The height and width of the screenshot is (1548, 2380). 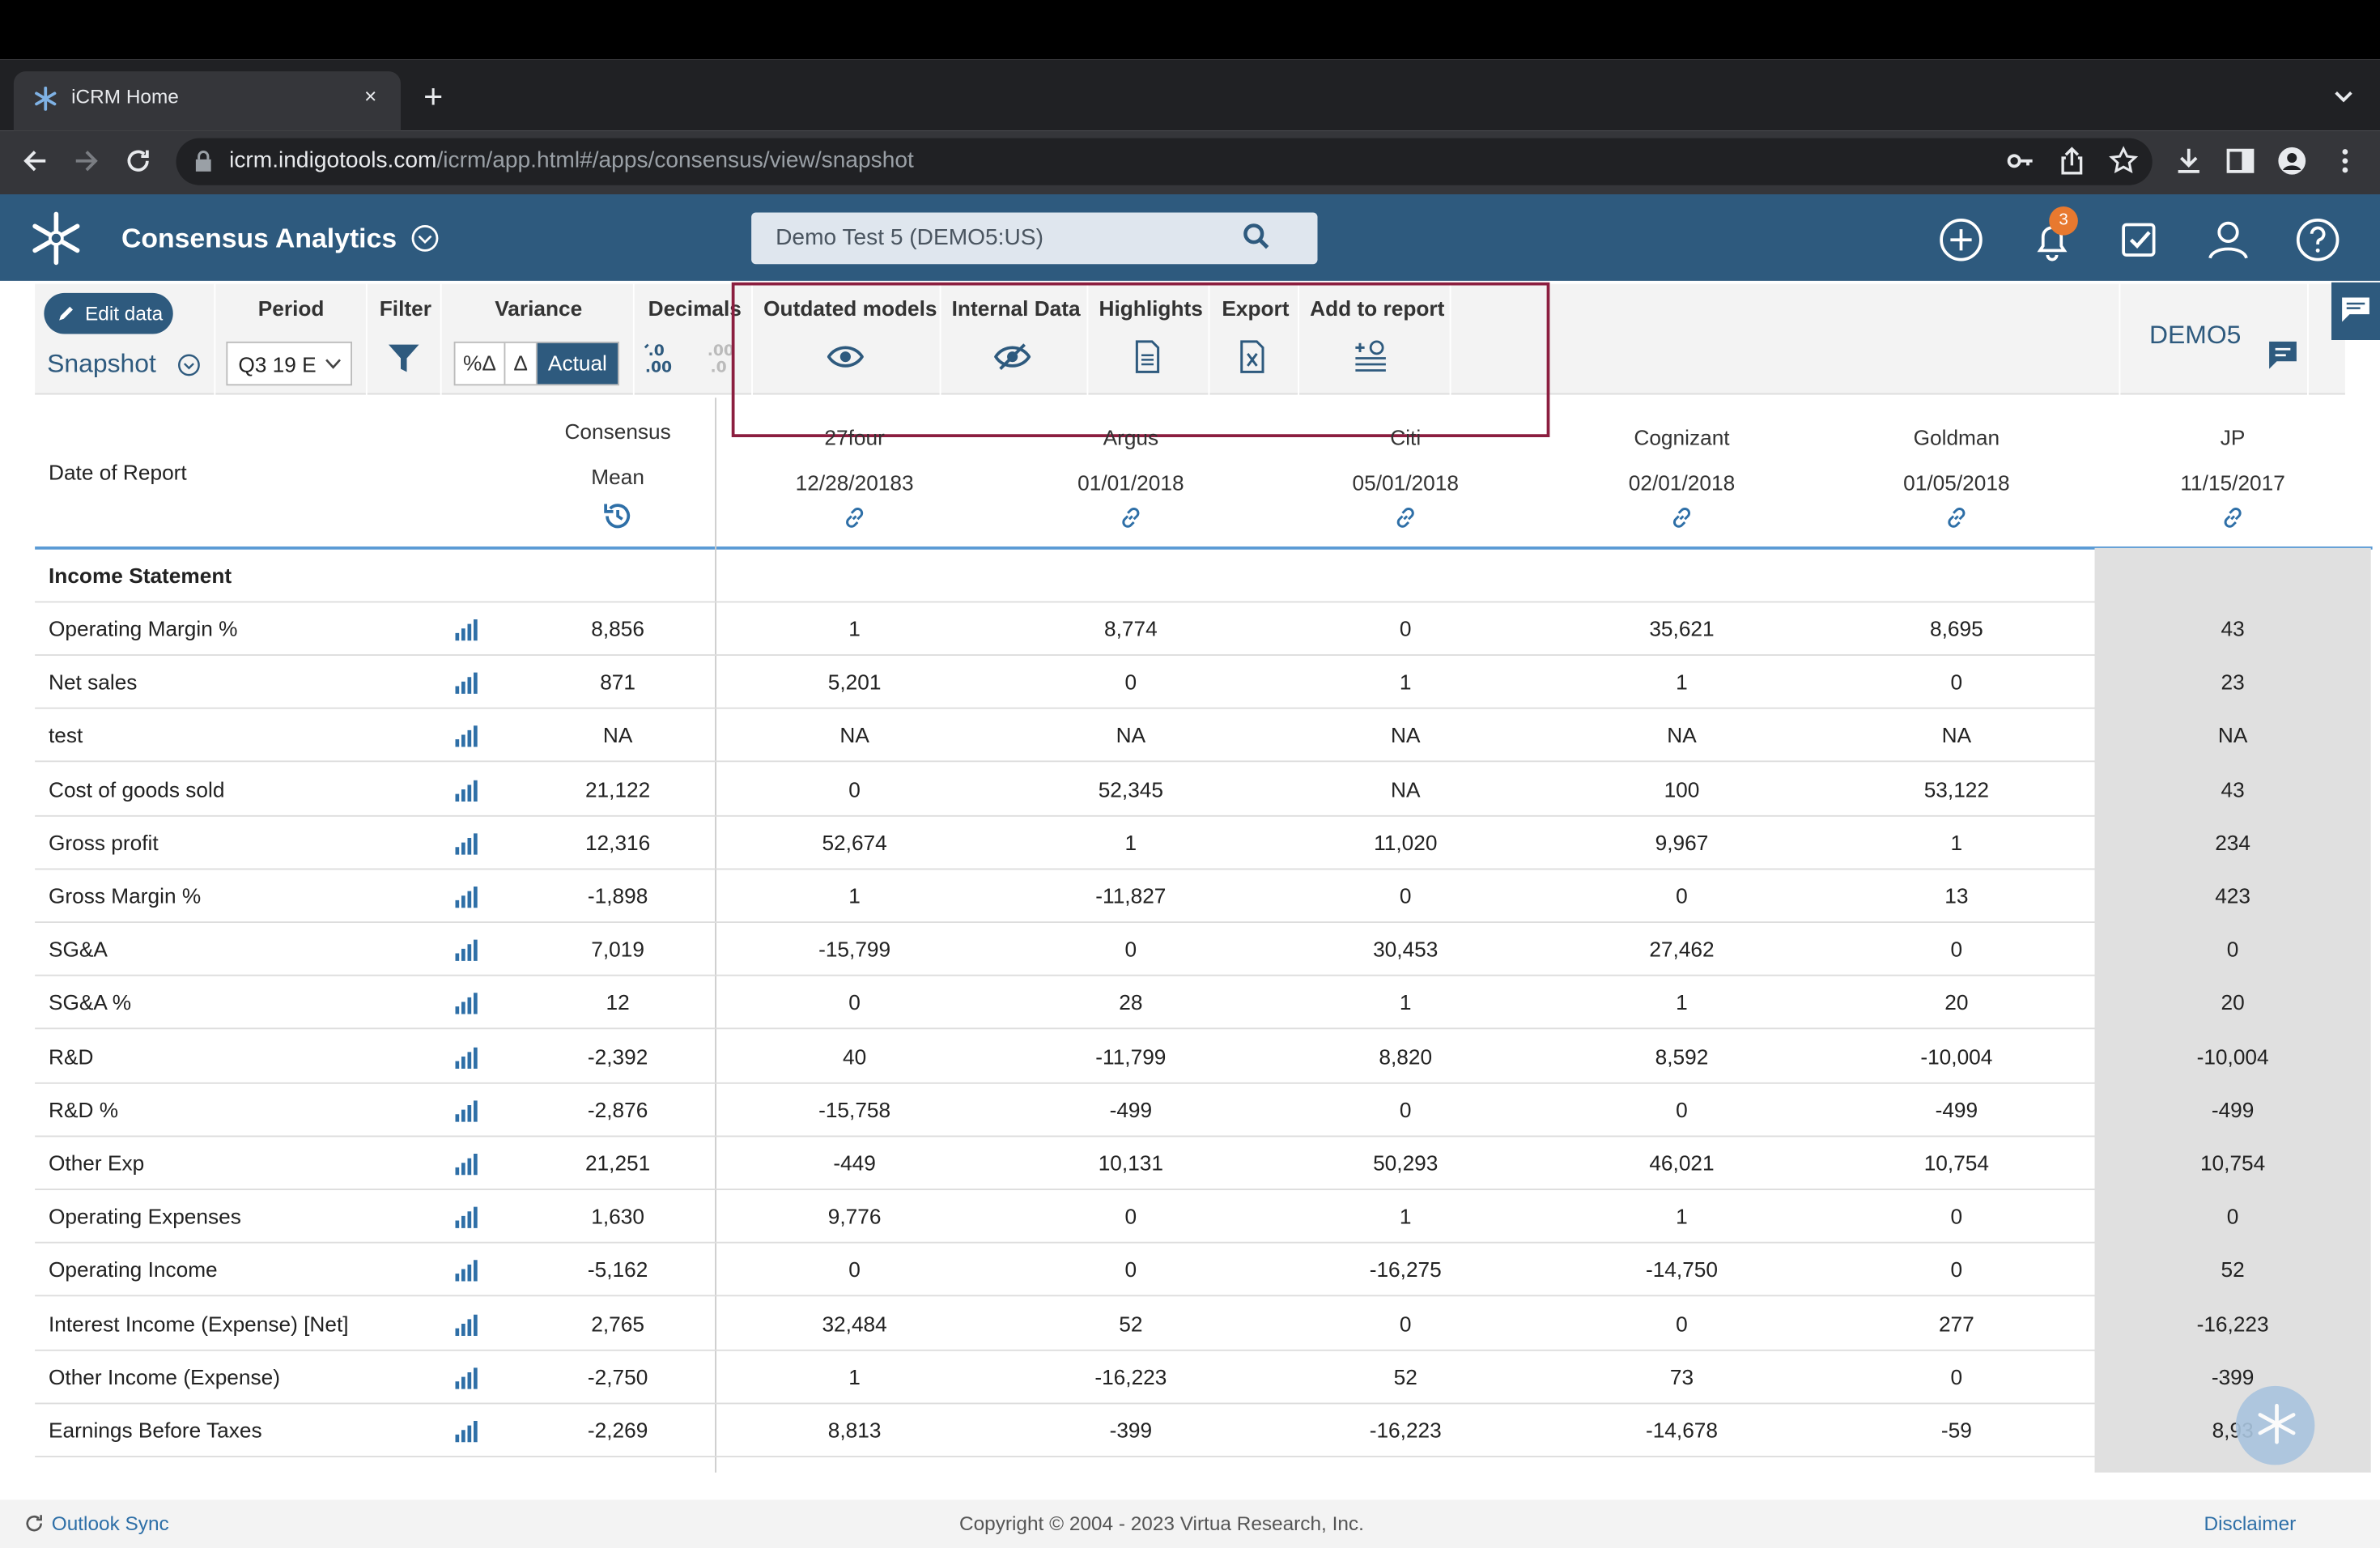 I want to click on estimate-cell: 5,201, so click(x=854, y=682).